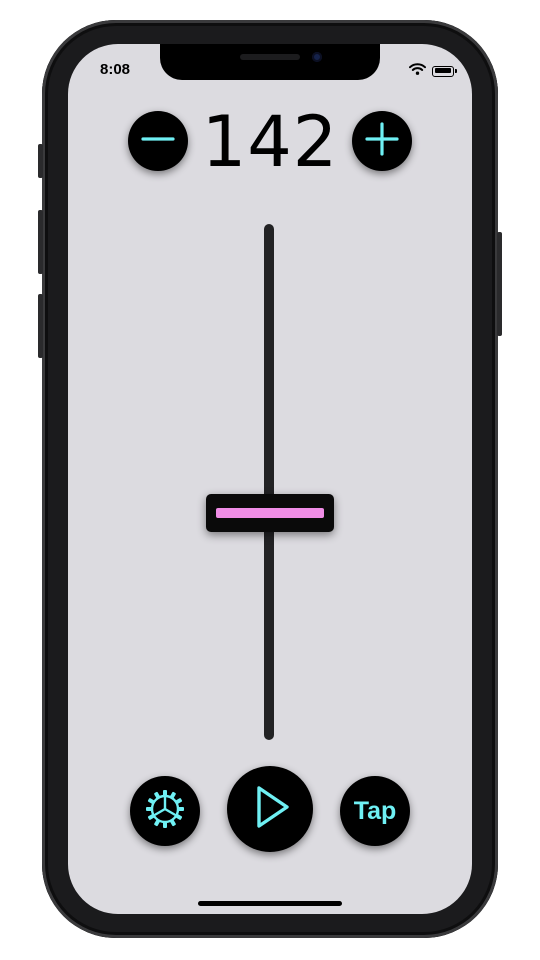 The image size is (540, 960). I want to click on tap-tempo-button: Tap, so click(375, 811).